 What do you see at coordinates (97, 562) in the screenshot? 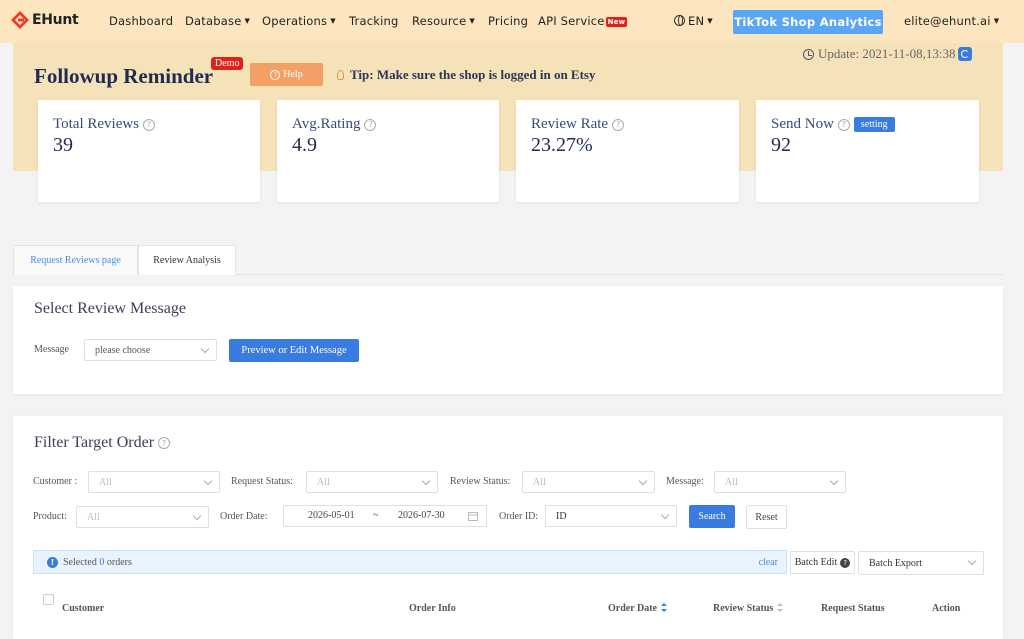
I see `selected-text: Selected 0 orders` at bounding box center [97, 562].